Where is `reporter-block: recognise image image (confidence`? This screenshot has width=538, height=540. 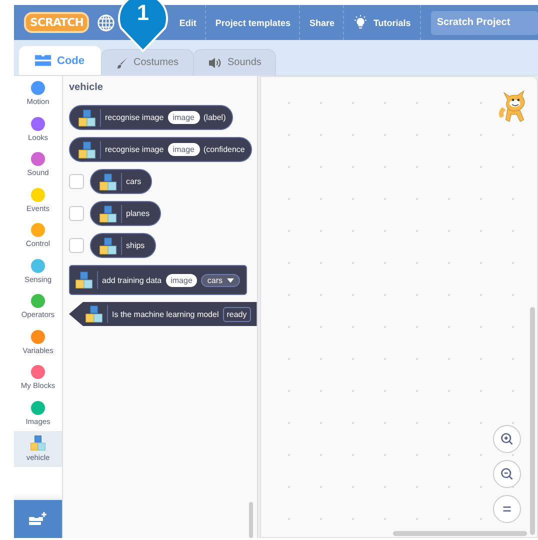
reporter-block: recognise image image (confidence is located at coordinates (160, 149).